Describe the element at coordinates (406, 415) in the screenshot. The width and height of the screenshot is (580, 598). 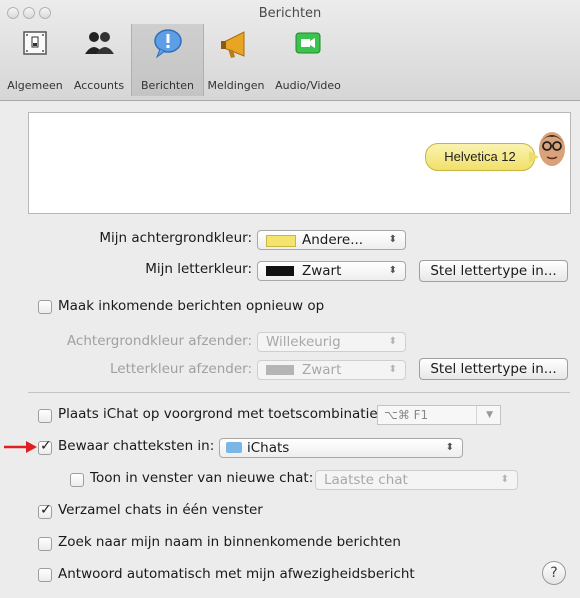
I see `shortcut-value: ⌥⌘ F1` at that location.